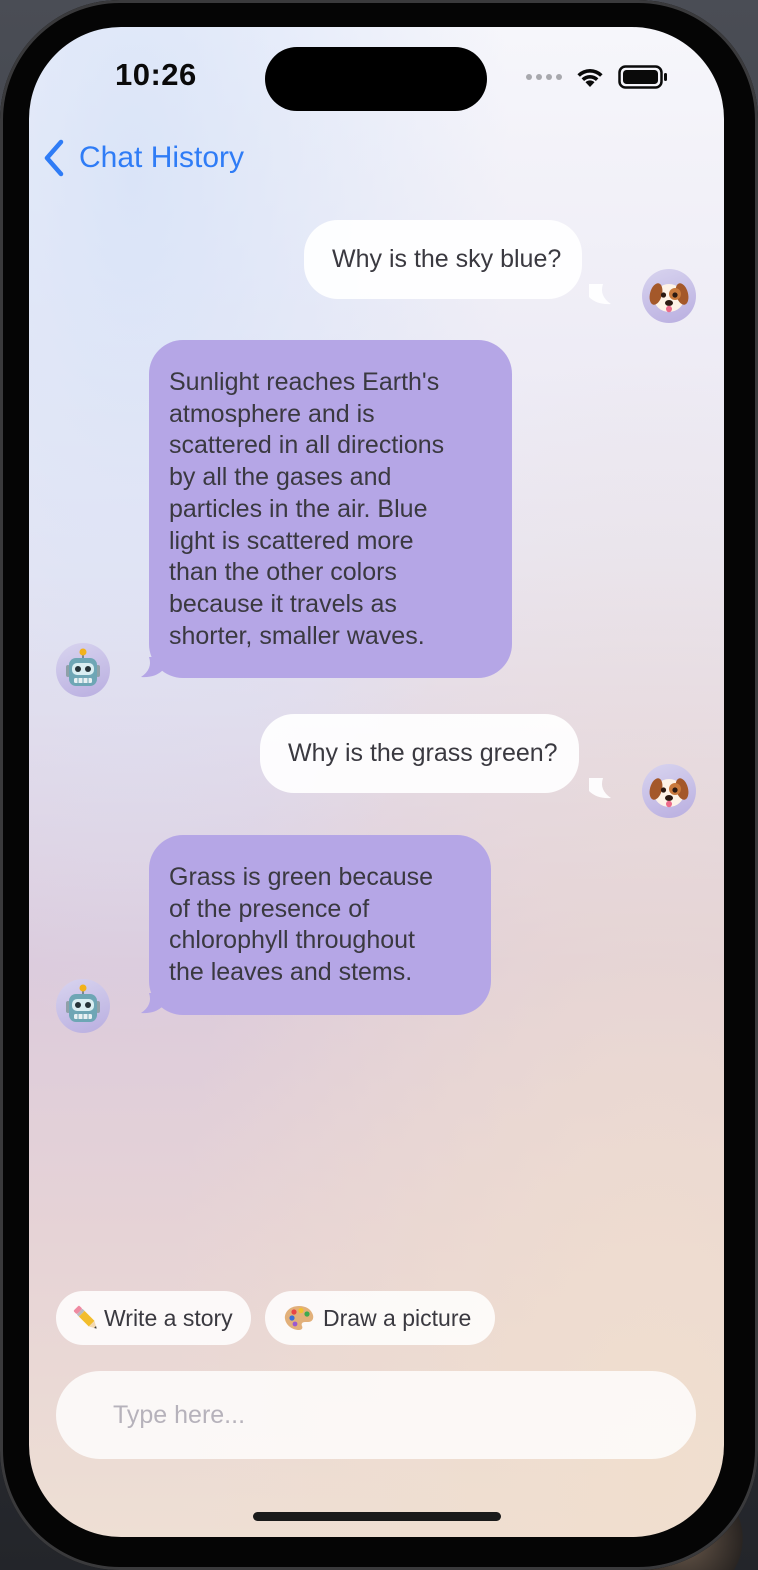 The width and height of the screenshot is (758, 1570). What do you see at coordinates (85, 1317) in the screenshot?
I see `pencil-icon` at bounding box center [85, 1317].